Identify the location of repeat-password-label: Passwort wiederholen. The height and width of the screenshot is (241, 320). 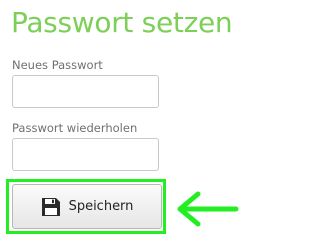
(75, 128).